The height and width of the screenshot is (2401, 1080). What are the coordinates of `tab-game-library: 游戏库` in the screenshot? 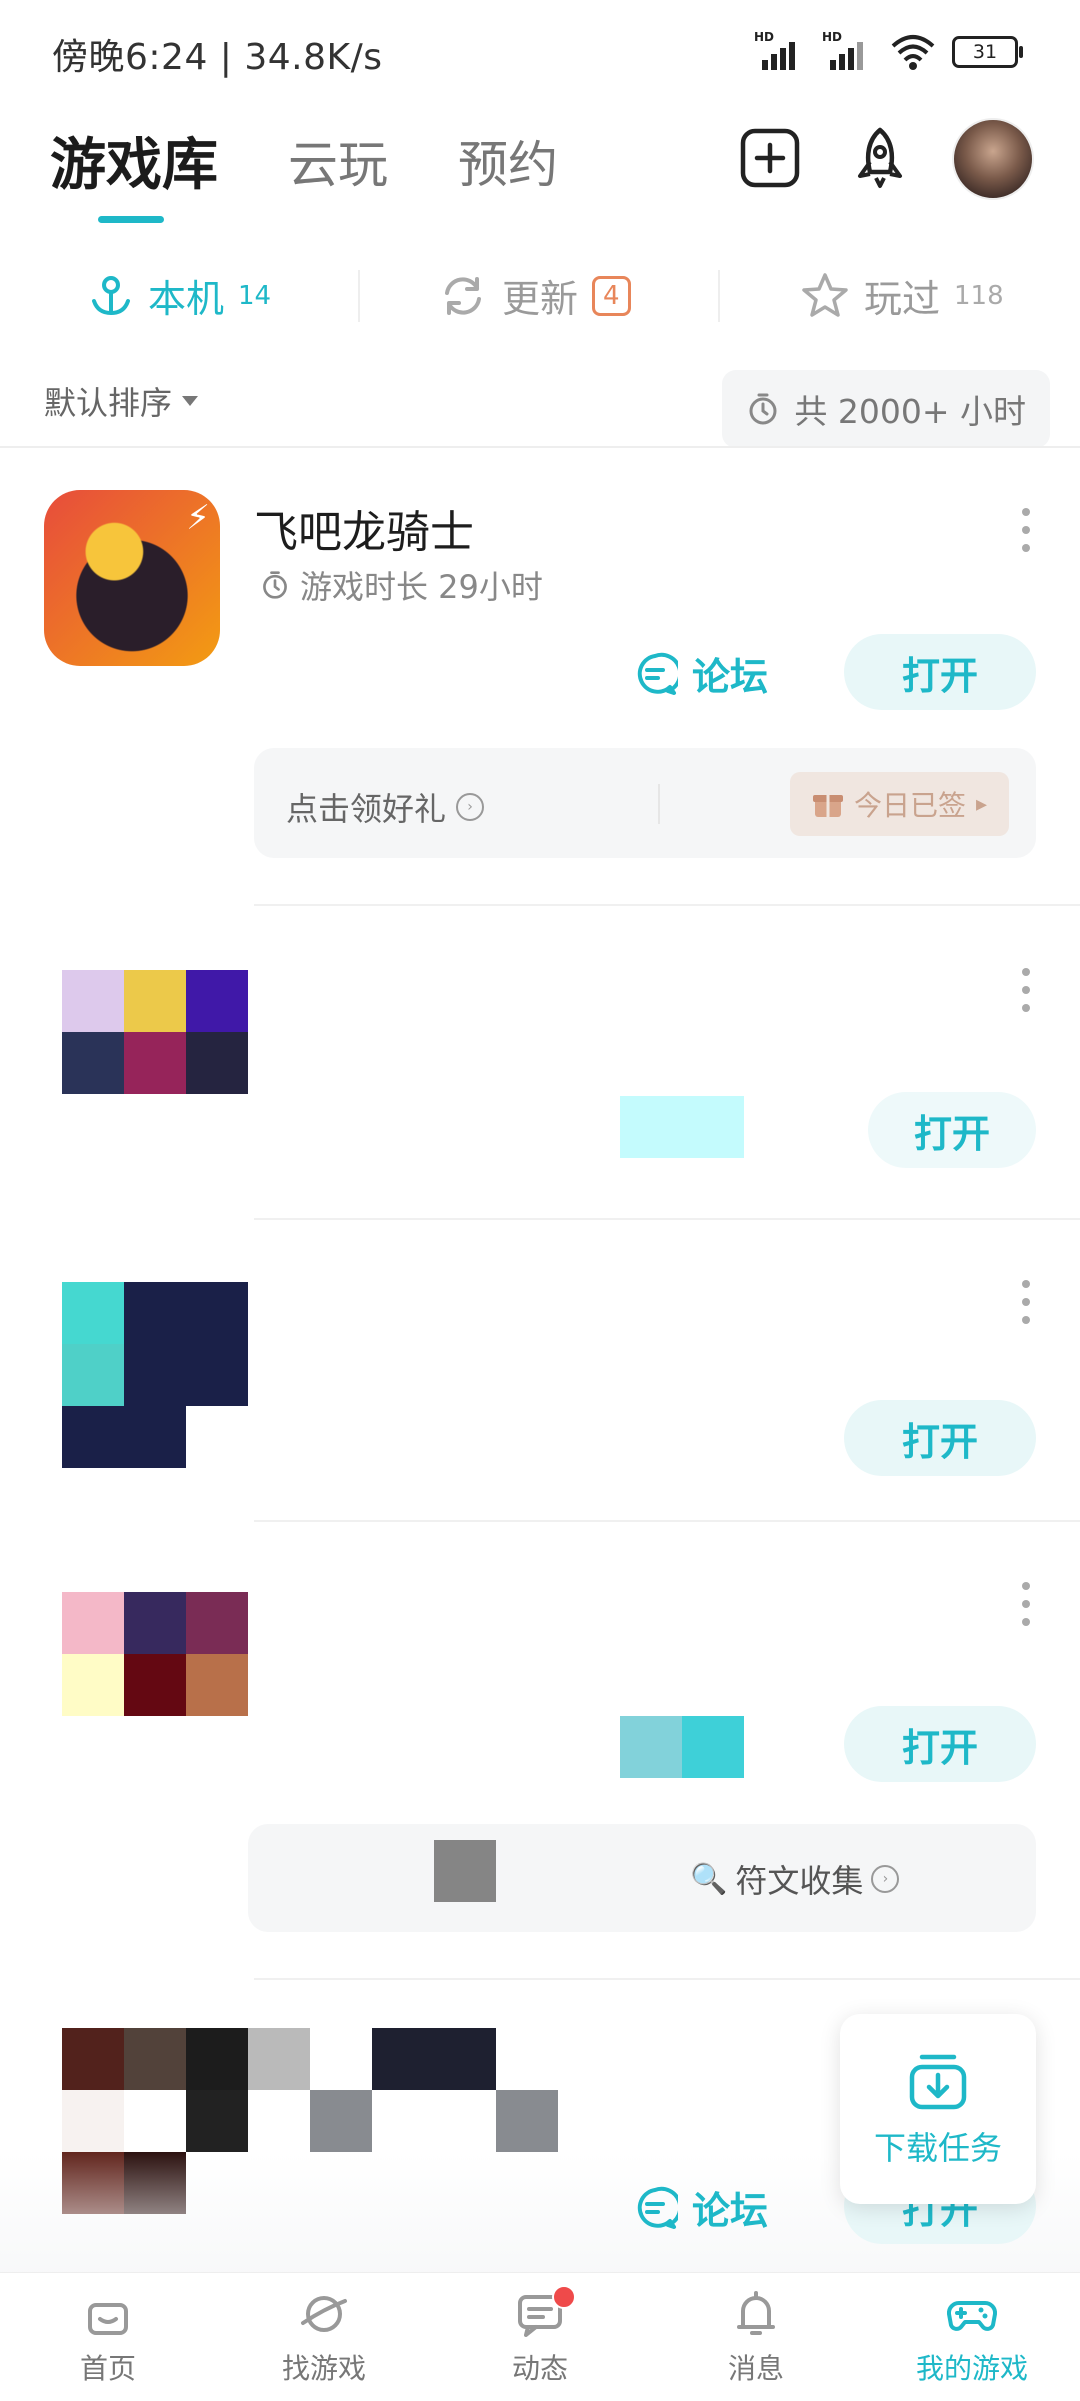 It's located at (134, 160).